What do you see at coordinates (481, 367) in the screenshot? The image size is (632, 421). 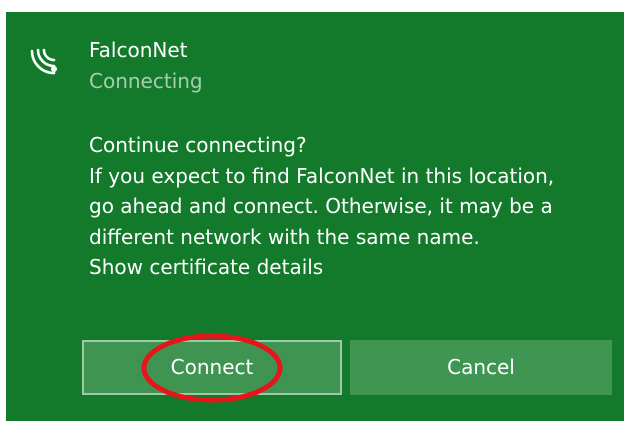 I see `cancel-button: Cancel` at bounding box center [481, 367].